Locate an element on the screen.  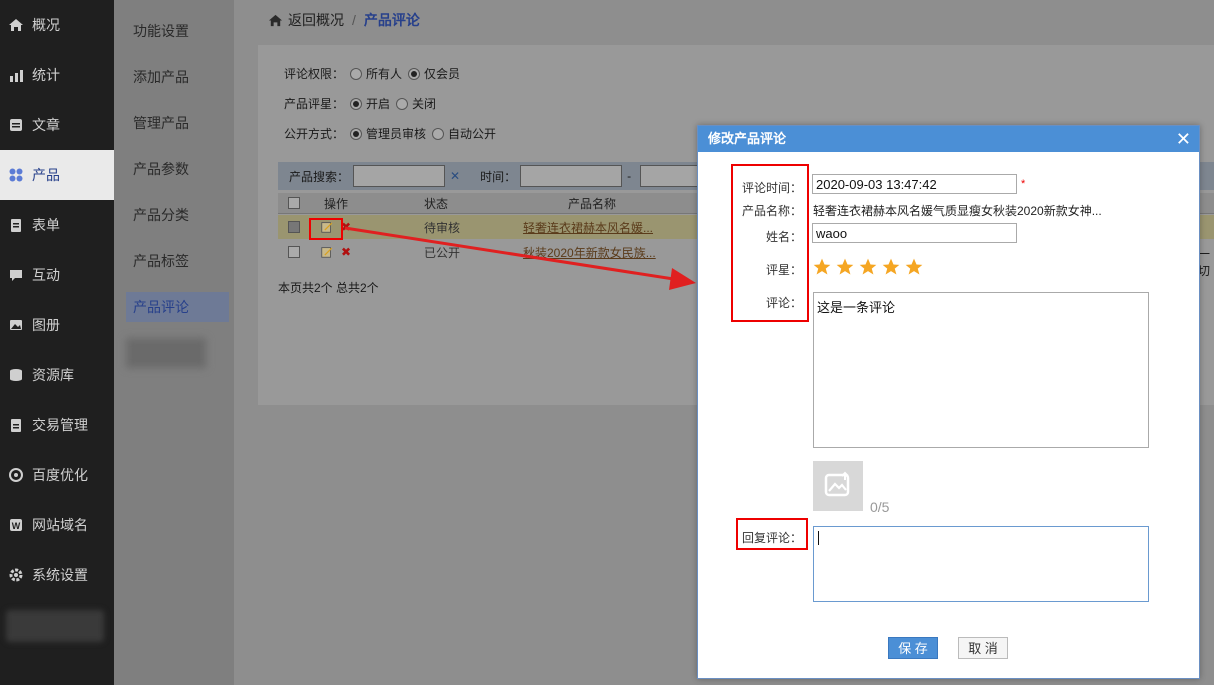
image-upload-icon is located at coordinates (838, 486).